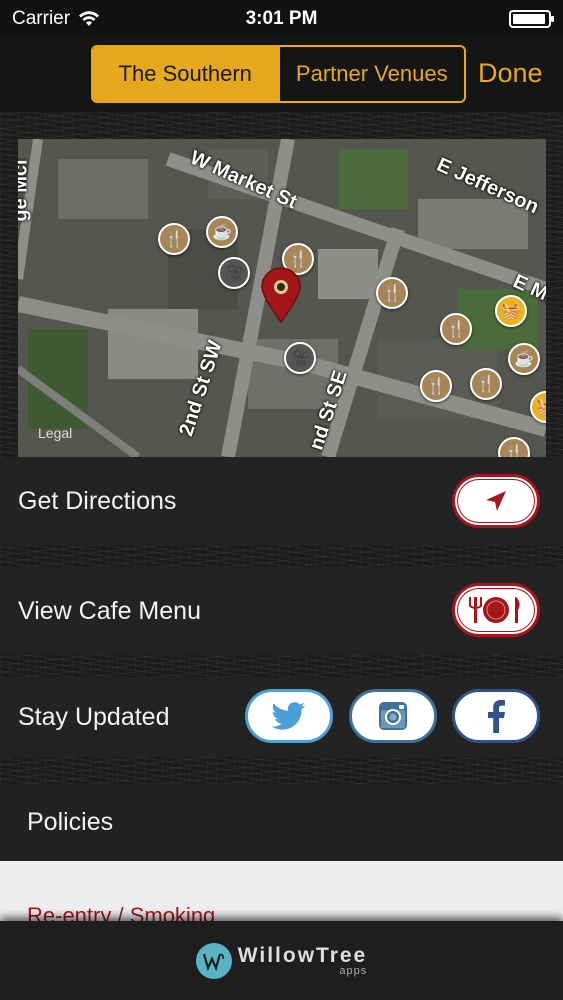 The height and width of the screenshot is (1000, 563). I want to click on venue-segmented-control: The Southern Partner Venues, so click(278, 74).